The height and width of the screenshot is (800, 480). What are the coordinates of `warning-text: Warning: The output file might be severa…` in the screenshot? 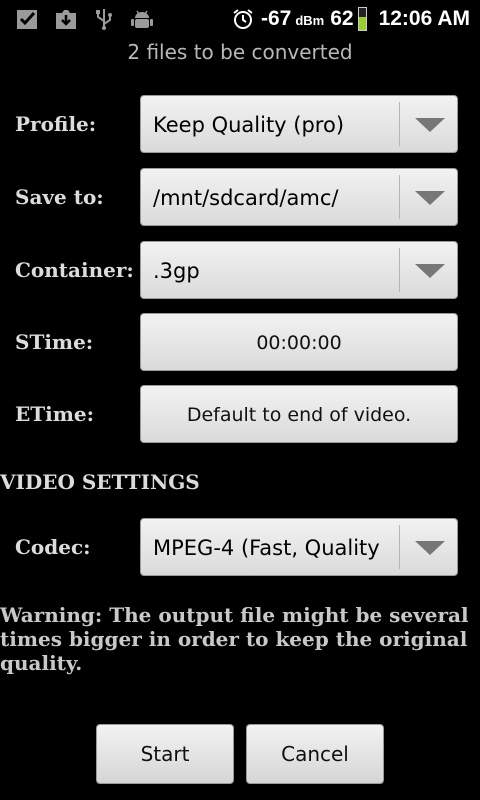 It's located at (234, 639).